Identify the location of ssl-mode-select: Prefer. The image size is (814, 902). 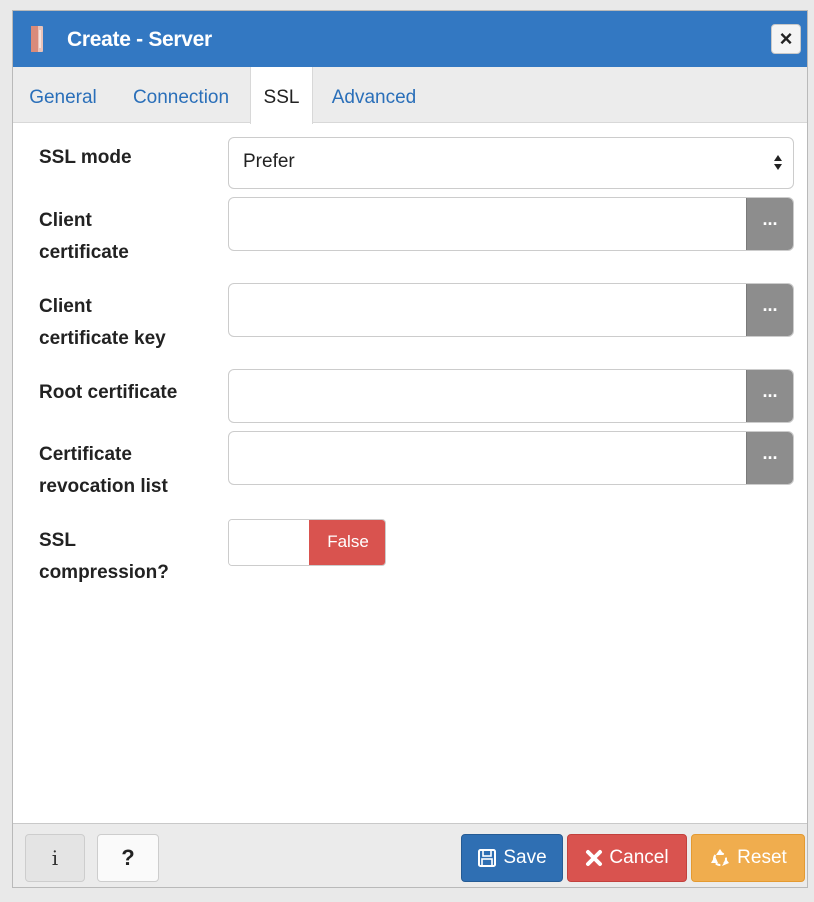
(511, 163).